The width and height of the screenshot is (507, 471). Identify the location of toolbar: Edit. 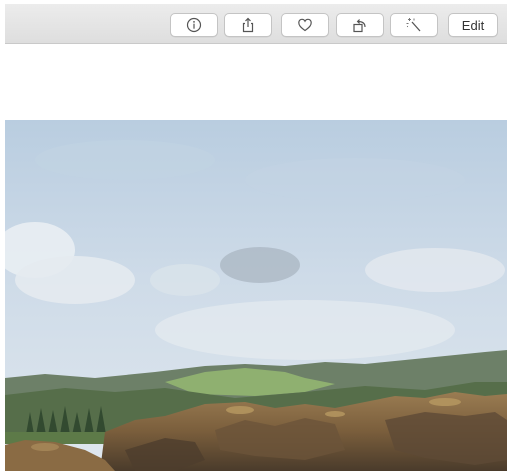
(256, 24).